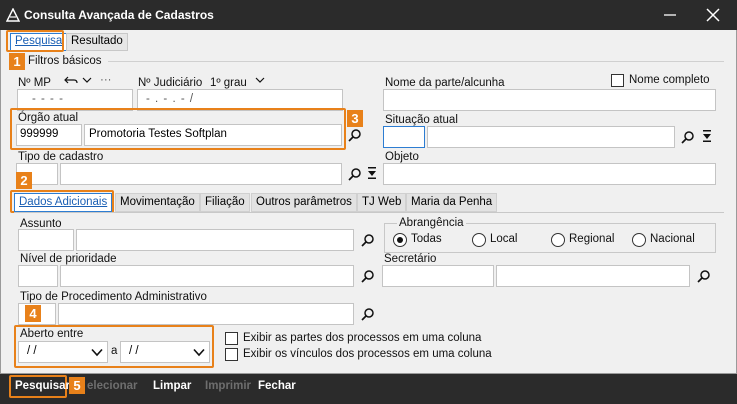  I want to click on search-assunto-icon, so click(368, 240).